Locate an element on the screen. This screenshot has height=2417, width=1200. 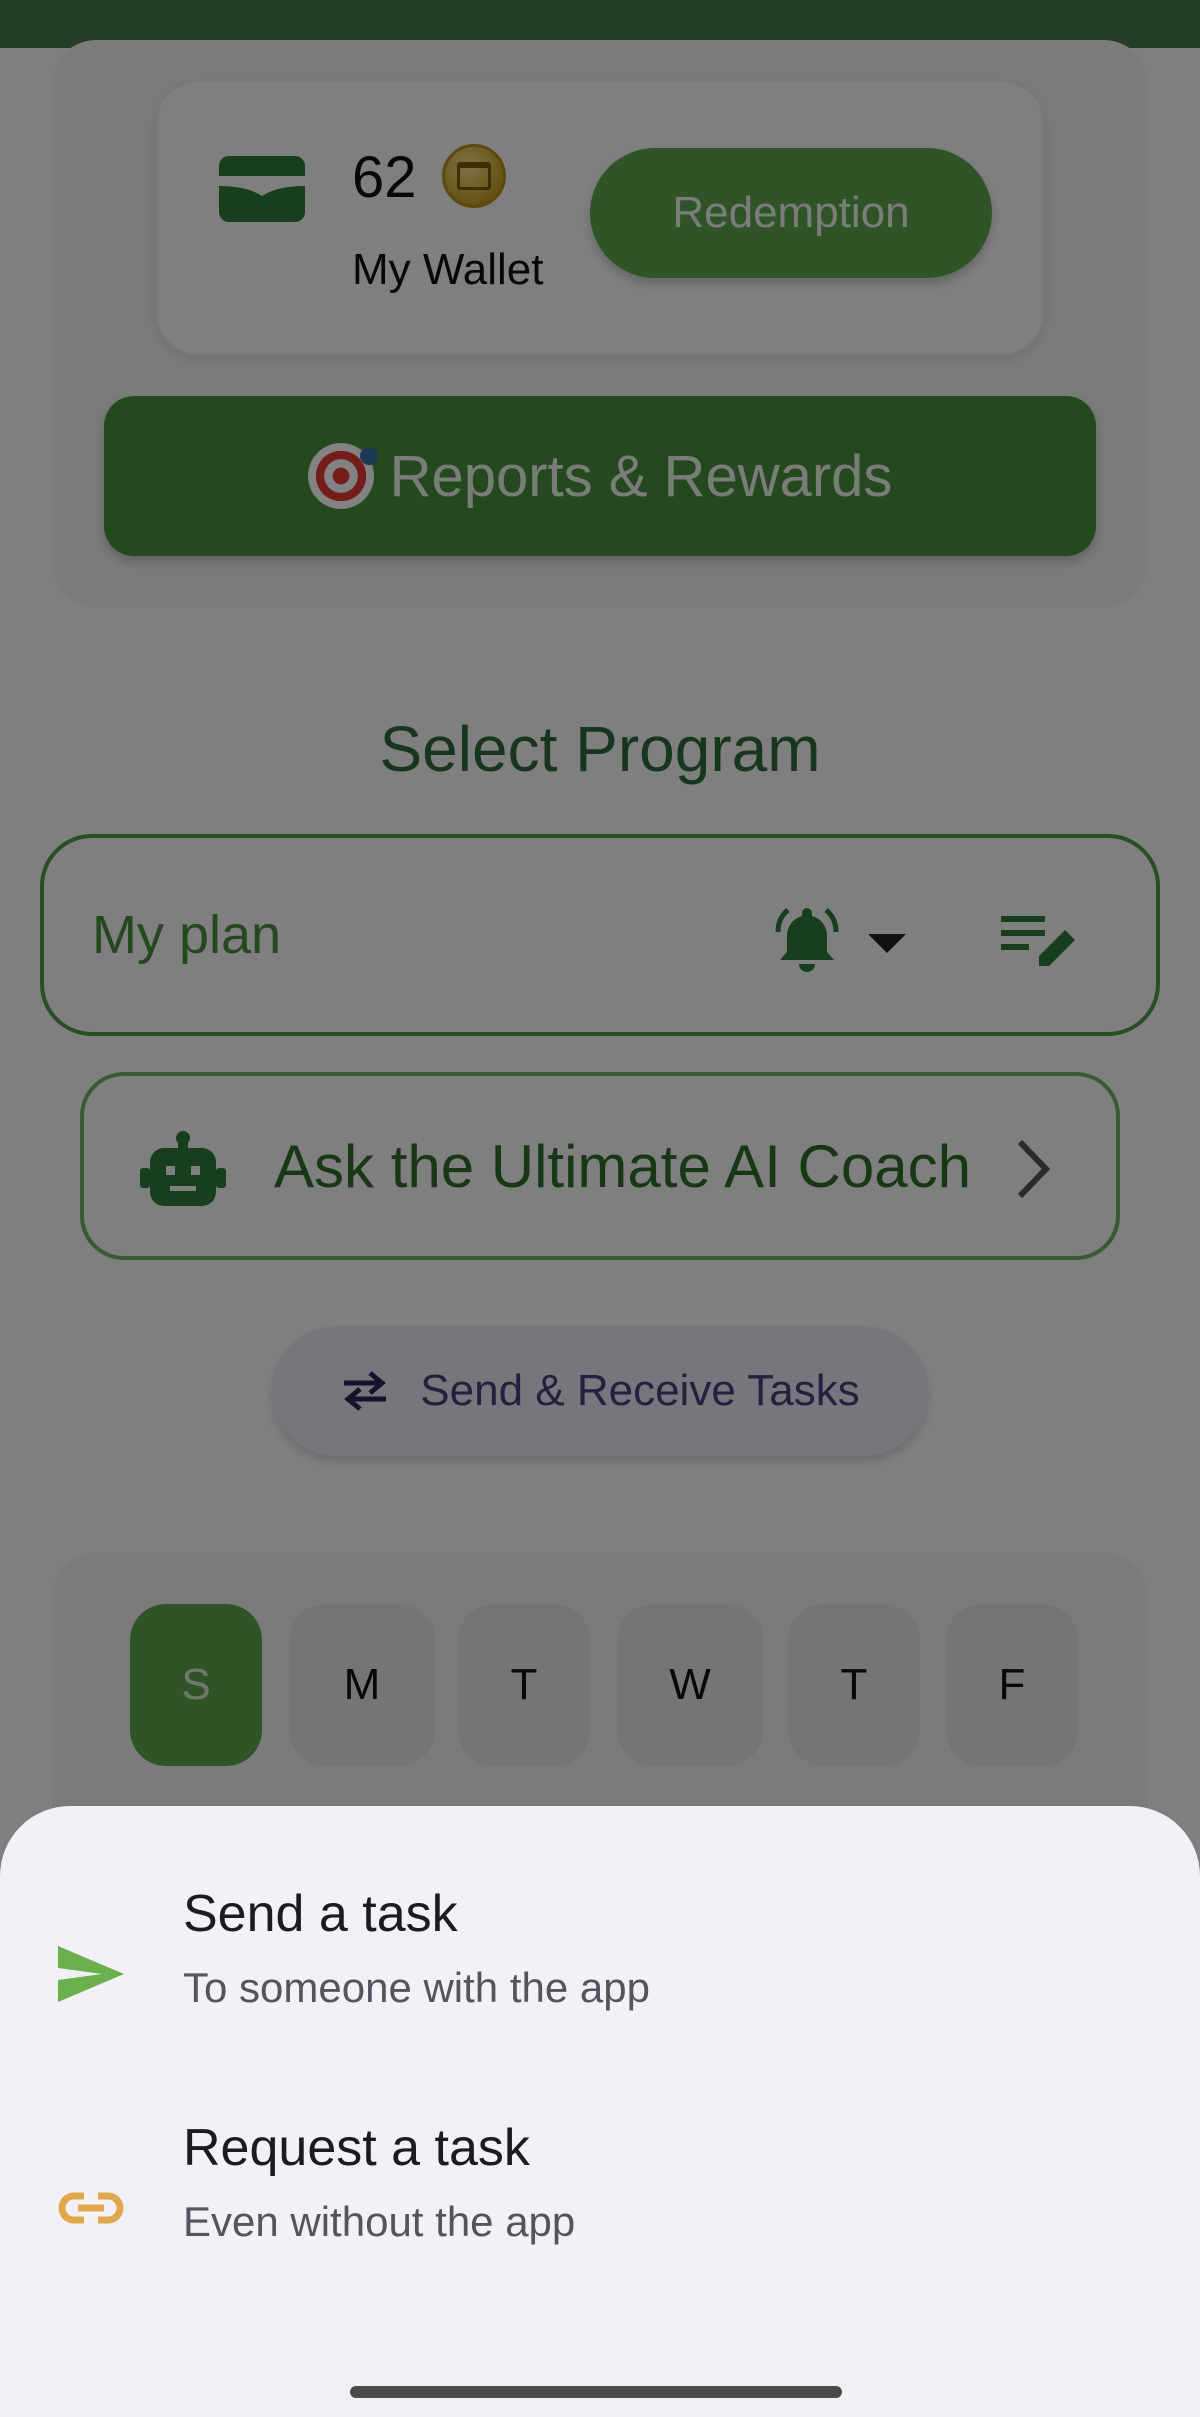
send-task-option: Send a task To someone with the app is located at coordinates (600, 1984).